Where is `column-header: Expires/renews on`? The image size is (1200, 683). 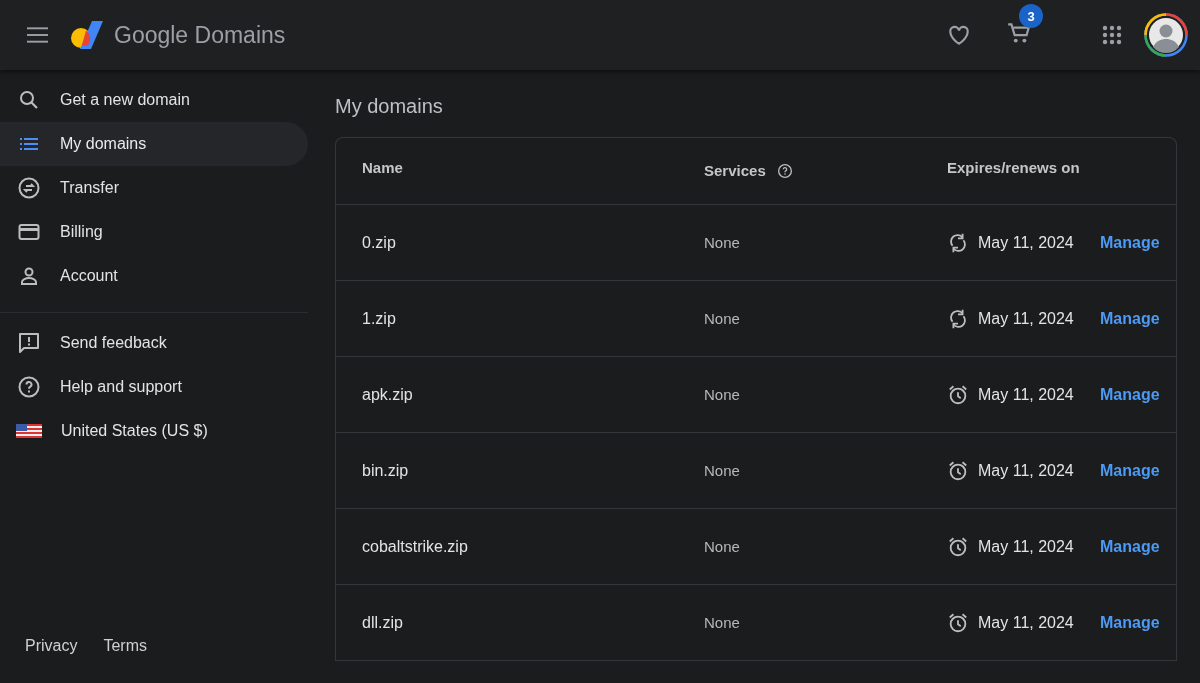 column-header: Expires/renews on is located at coordinates (1013, 167).